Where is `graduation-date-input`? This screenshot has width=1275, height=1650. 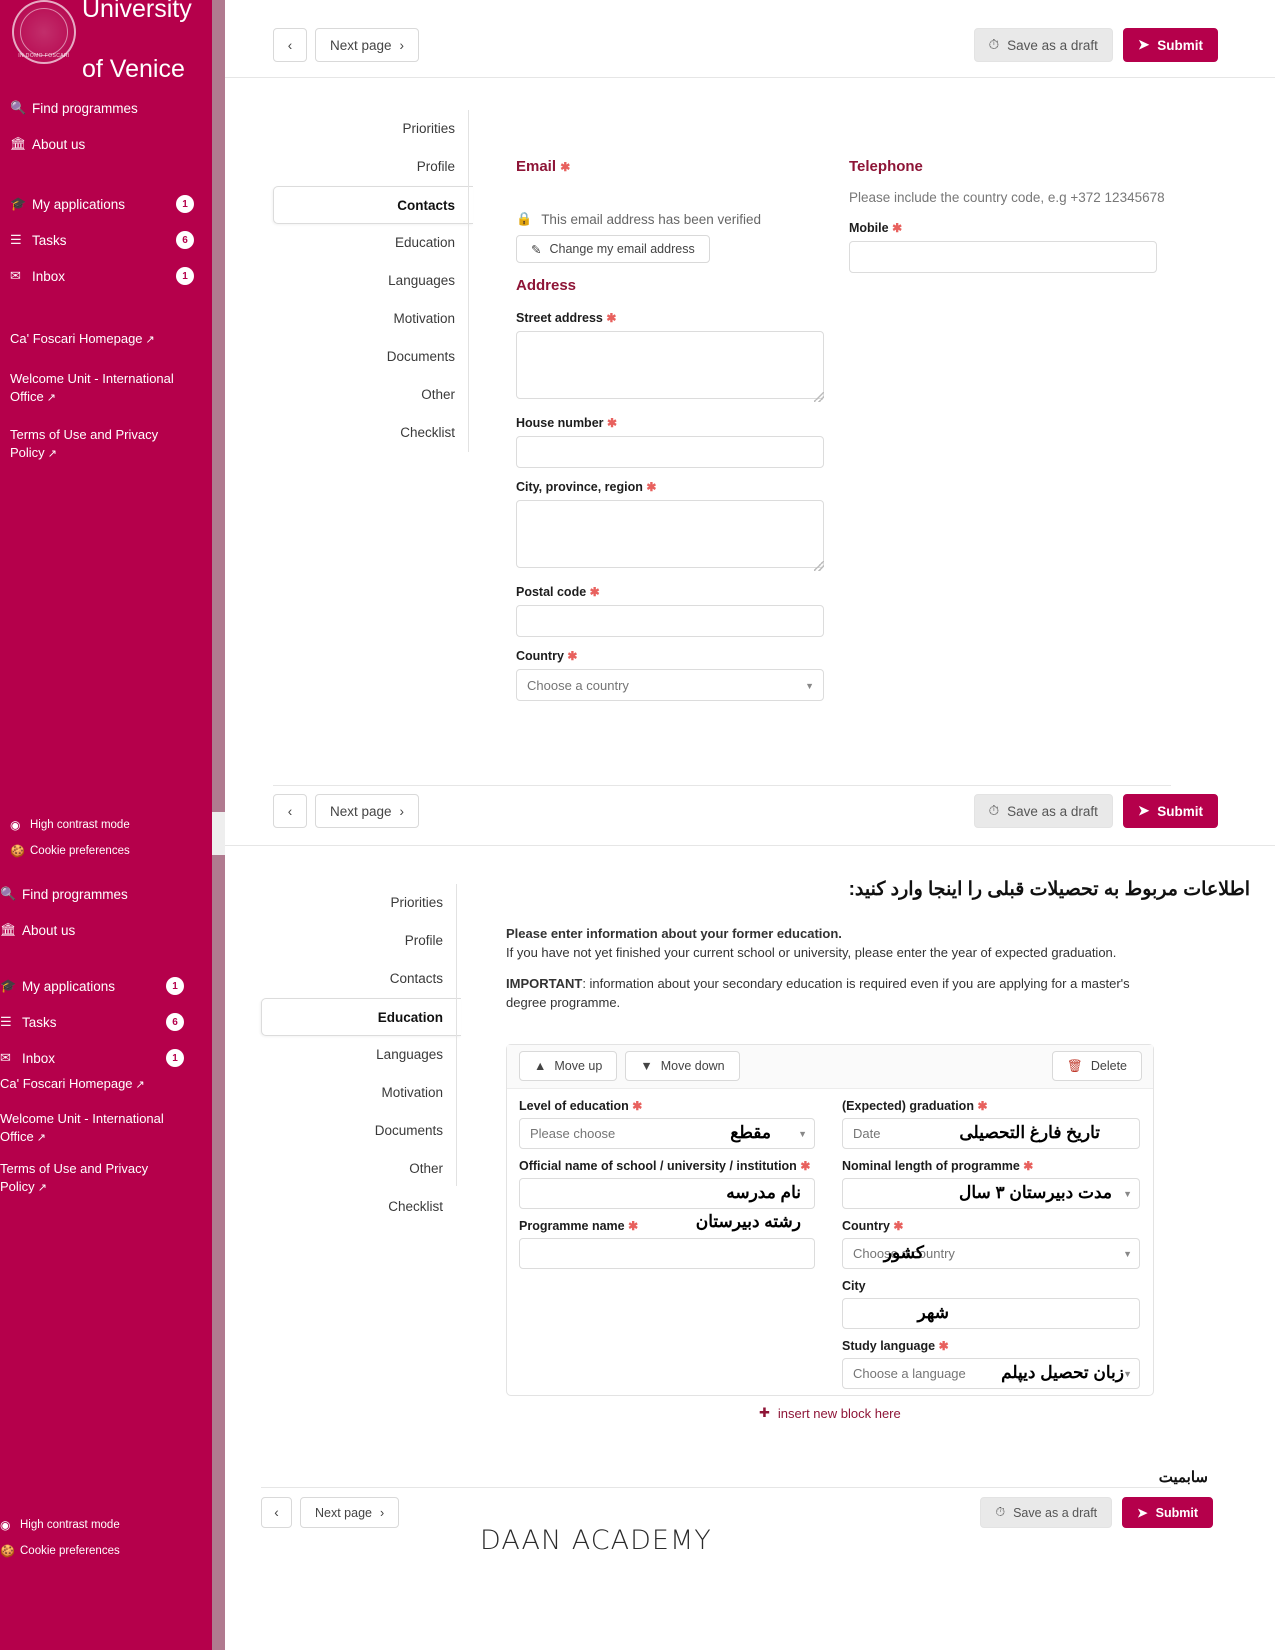 graduation-date-input is located at coordinates (991, 1133).